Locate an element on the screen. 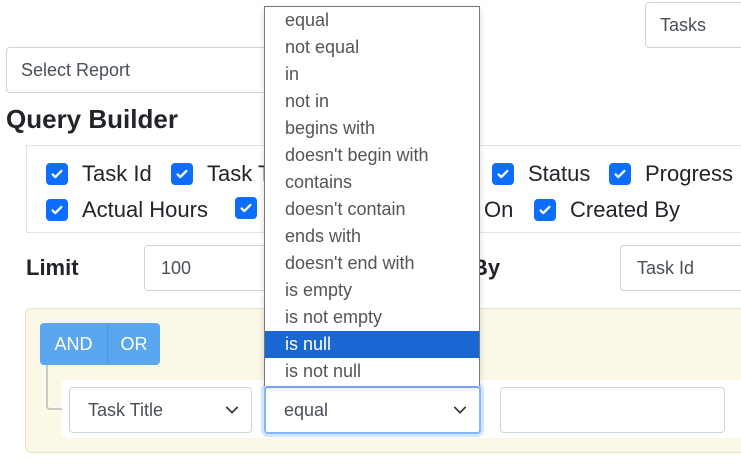 The width and height of the screenshot is (741, 466). column-checkbox-progress: Progress is located at coordinates (671, 174).